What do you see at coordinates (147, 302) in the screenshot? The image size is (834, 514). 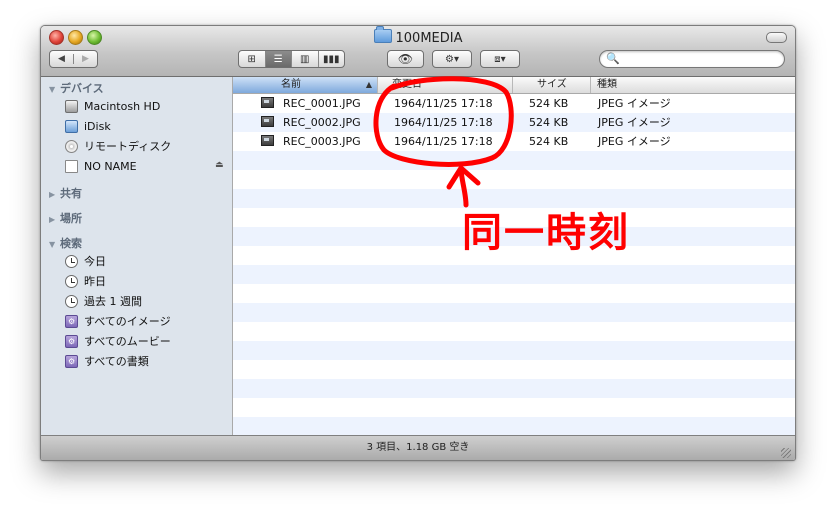 I see `sidebar-item-past-week: 過去 1 週間` at bounding box center [147, 302].